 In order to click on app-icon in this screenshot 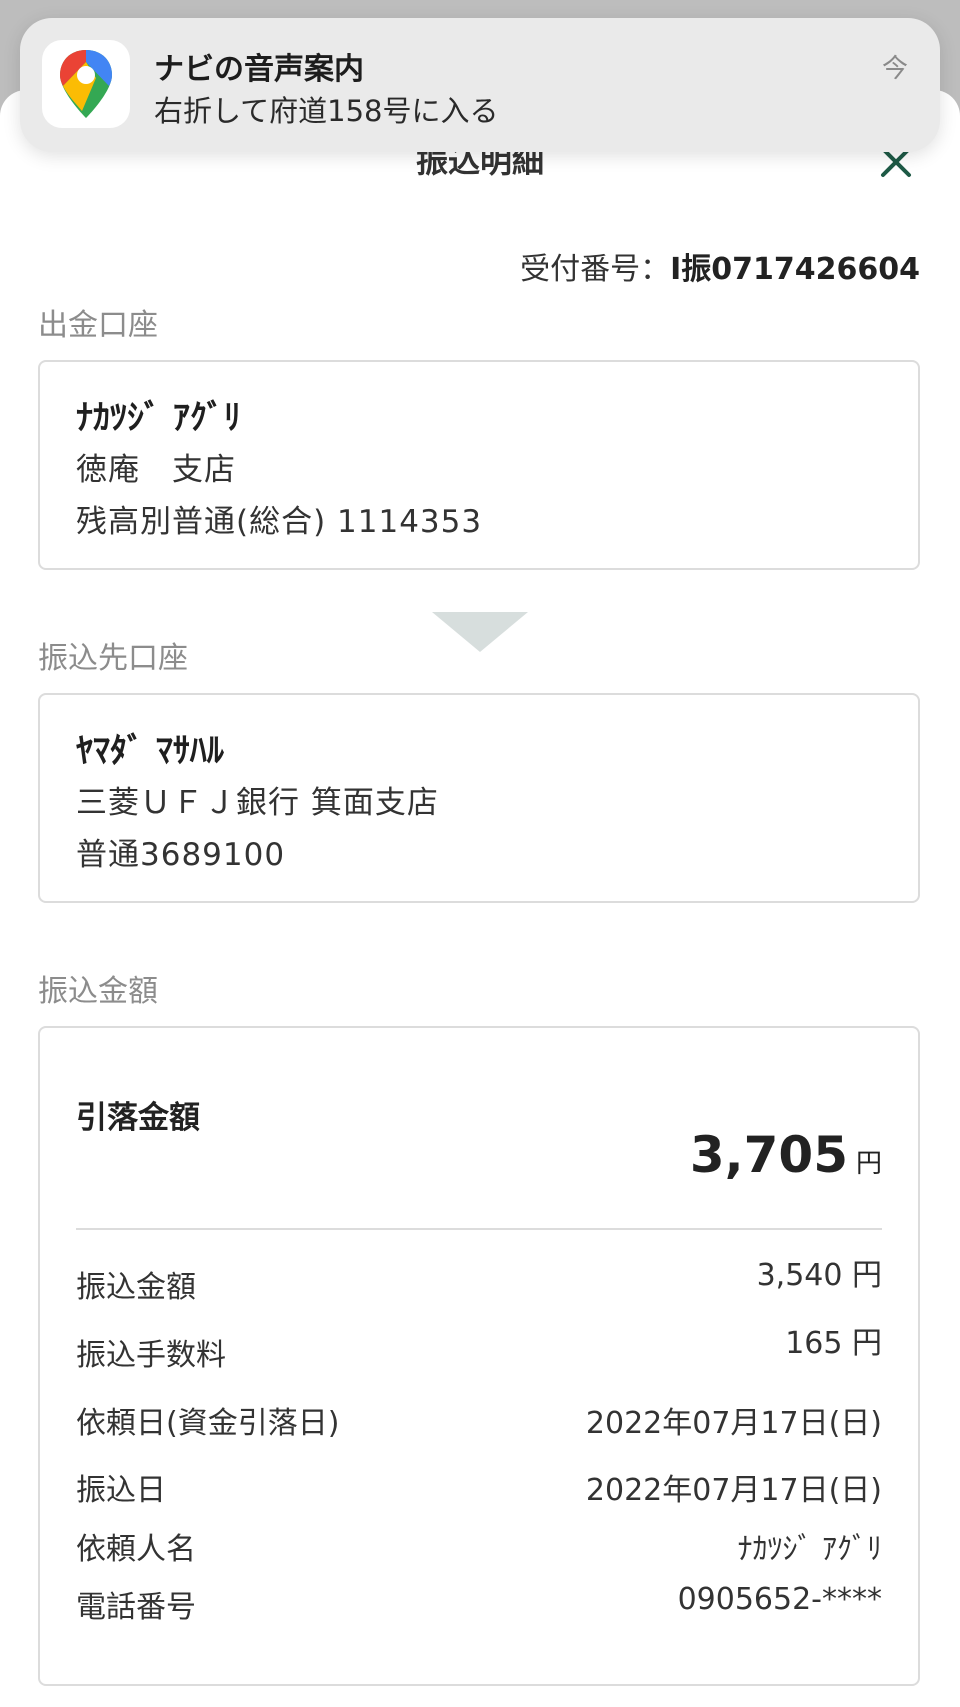, I will do `click(86, 84)`.